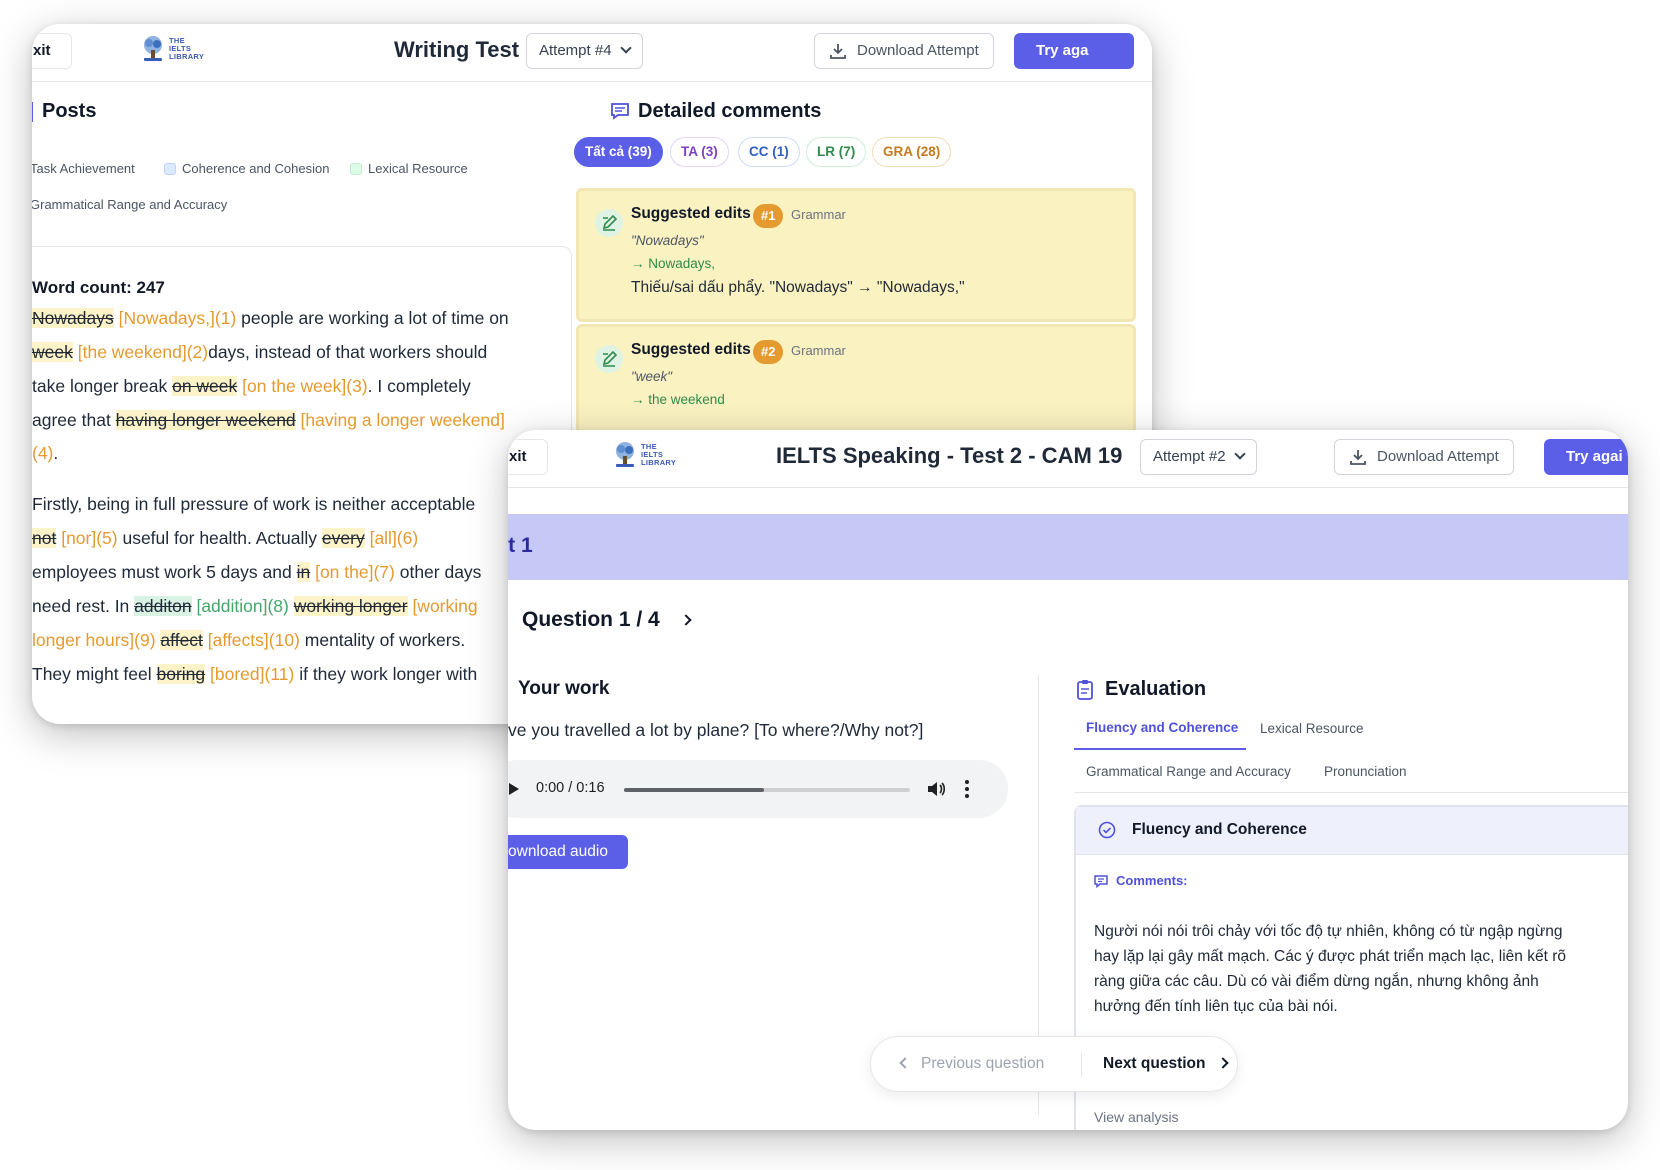  What do you see at coordinates (350, 606) in the screenshot?
I see `deleted-text: working longer` at bounding box center [350, 606].